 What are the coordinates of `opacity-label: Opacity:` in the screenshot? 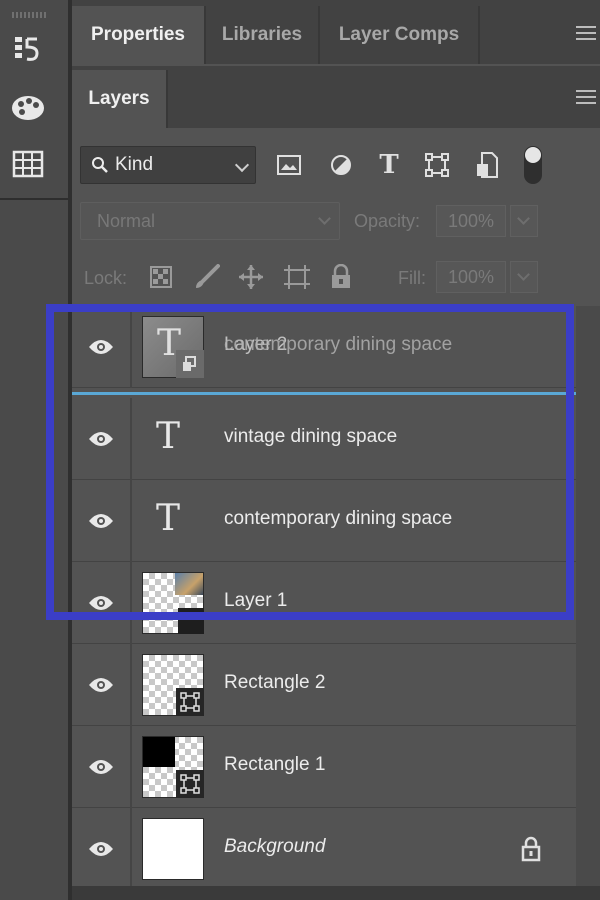 It's located at (387, 221).